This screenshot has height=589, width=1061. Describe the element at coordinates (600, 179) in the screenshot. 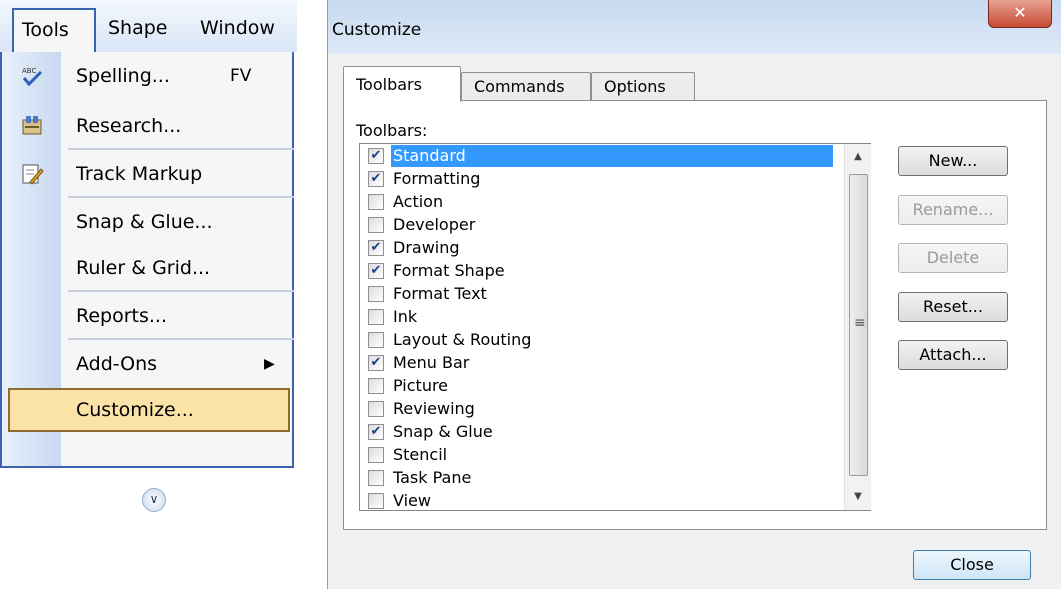

I see `list-item: ✔ Formatting` at that location.